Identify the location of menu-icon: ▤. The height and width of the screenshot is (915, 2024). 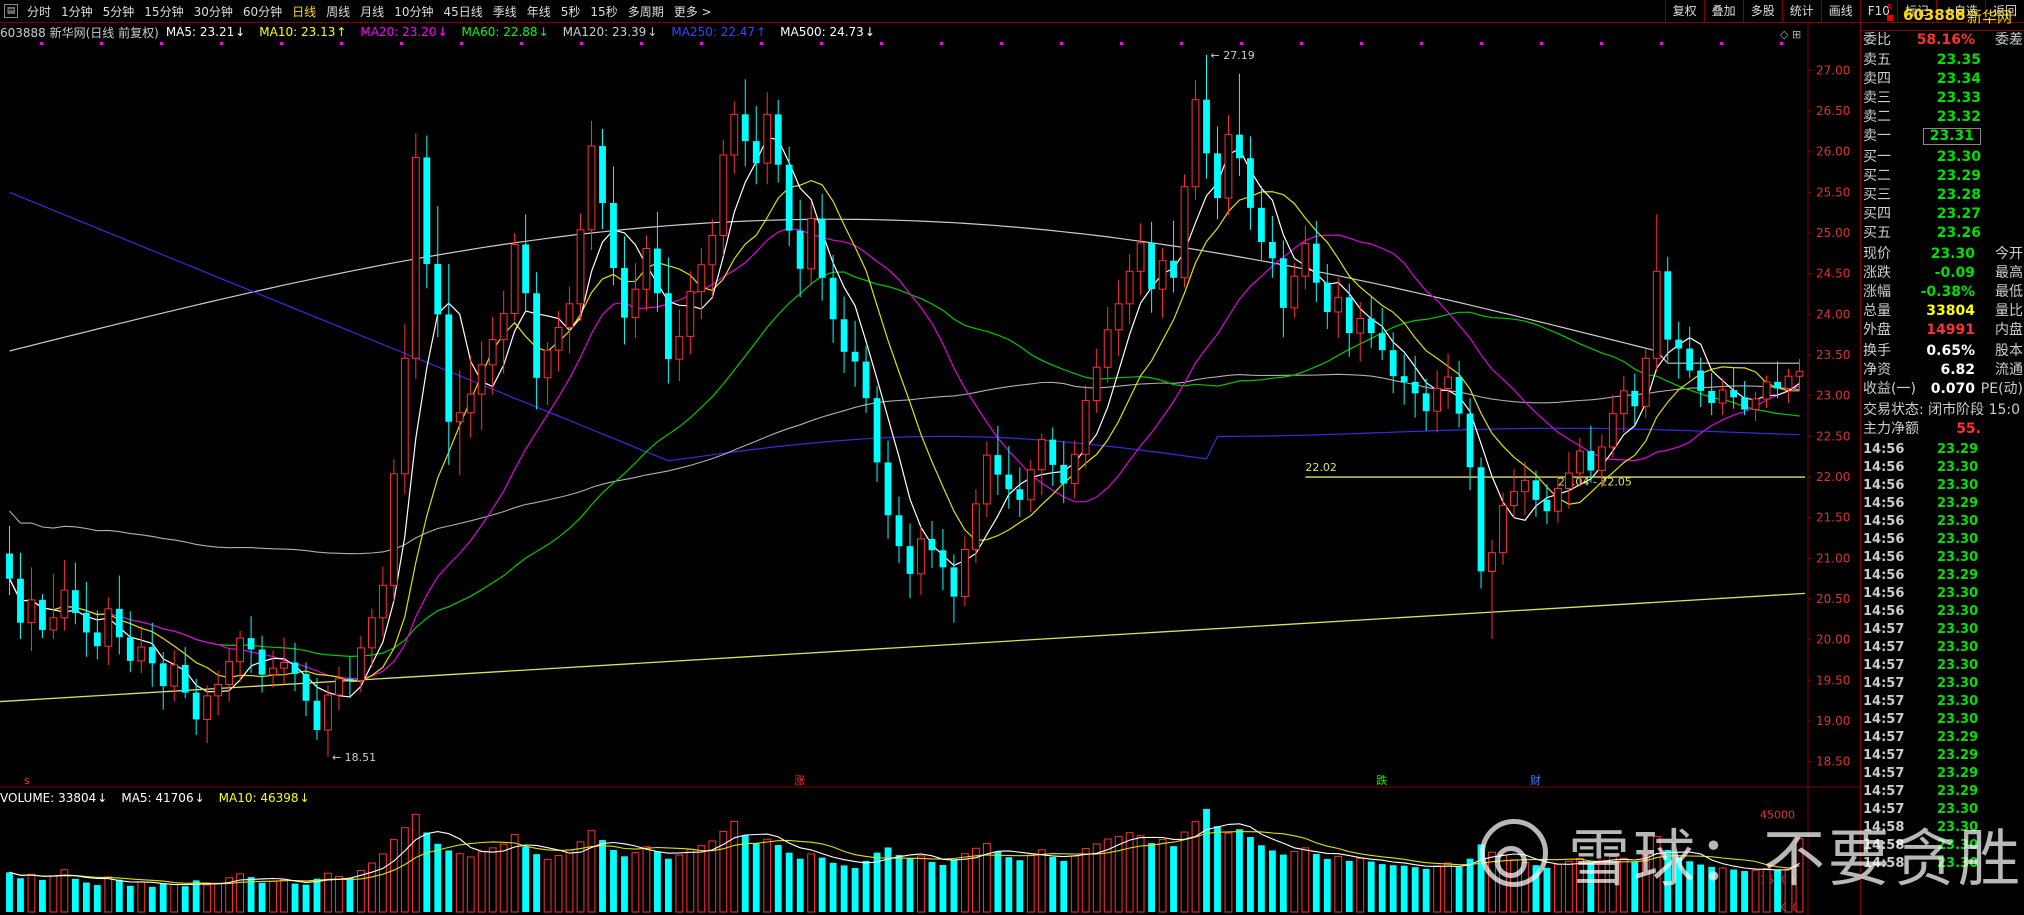
(11, 11).